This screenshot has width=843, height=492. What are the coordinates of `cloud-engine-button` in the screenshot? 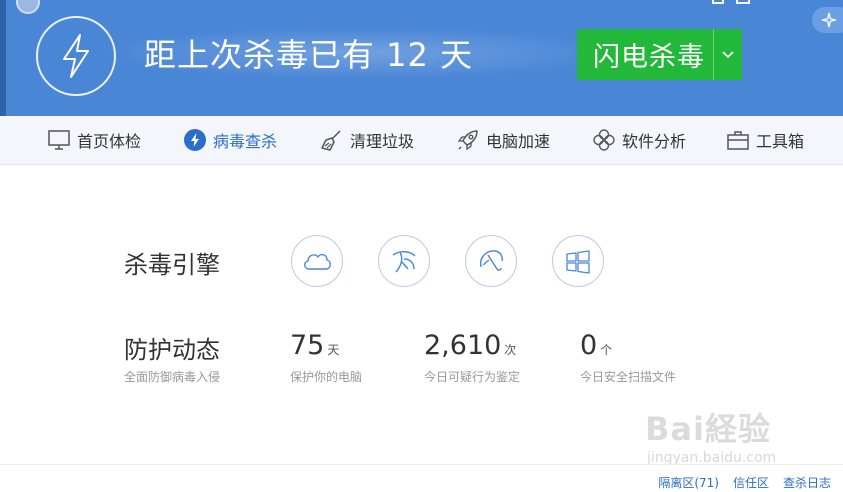 It's located at (317, 261).